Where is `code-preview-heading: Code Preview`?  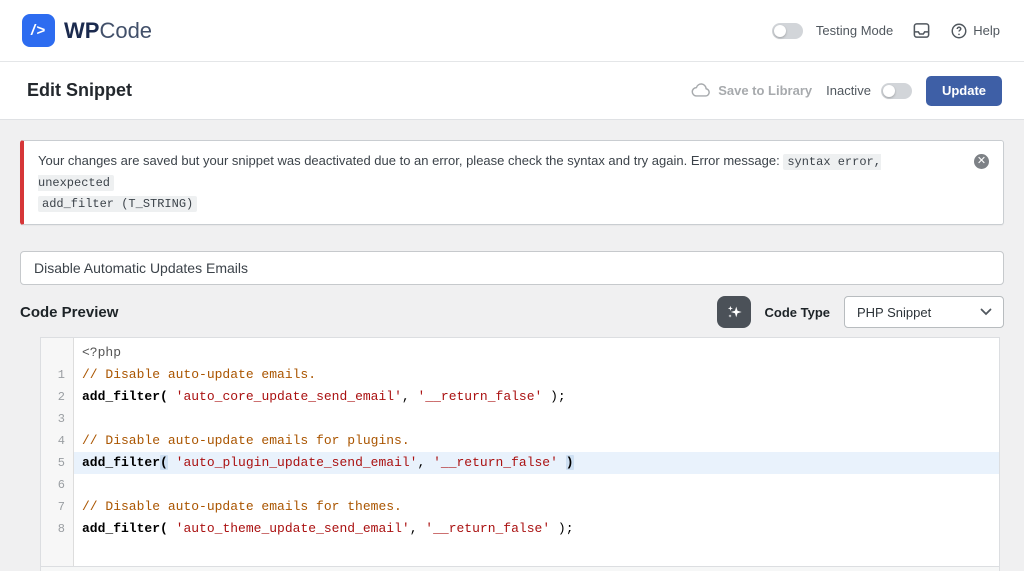 code-preview-heading: Code Preview is located at coordinates (69, 312).